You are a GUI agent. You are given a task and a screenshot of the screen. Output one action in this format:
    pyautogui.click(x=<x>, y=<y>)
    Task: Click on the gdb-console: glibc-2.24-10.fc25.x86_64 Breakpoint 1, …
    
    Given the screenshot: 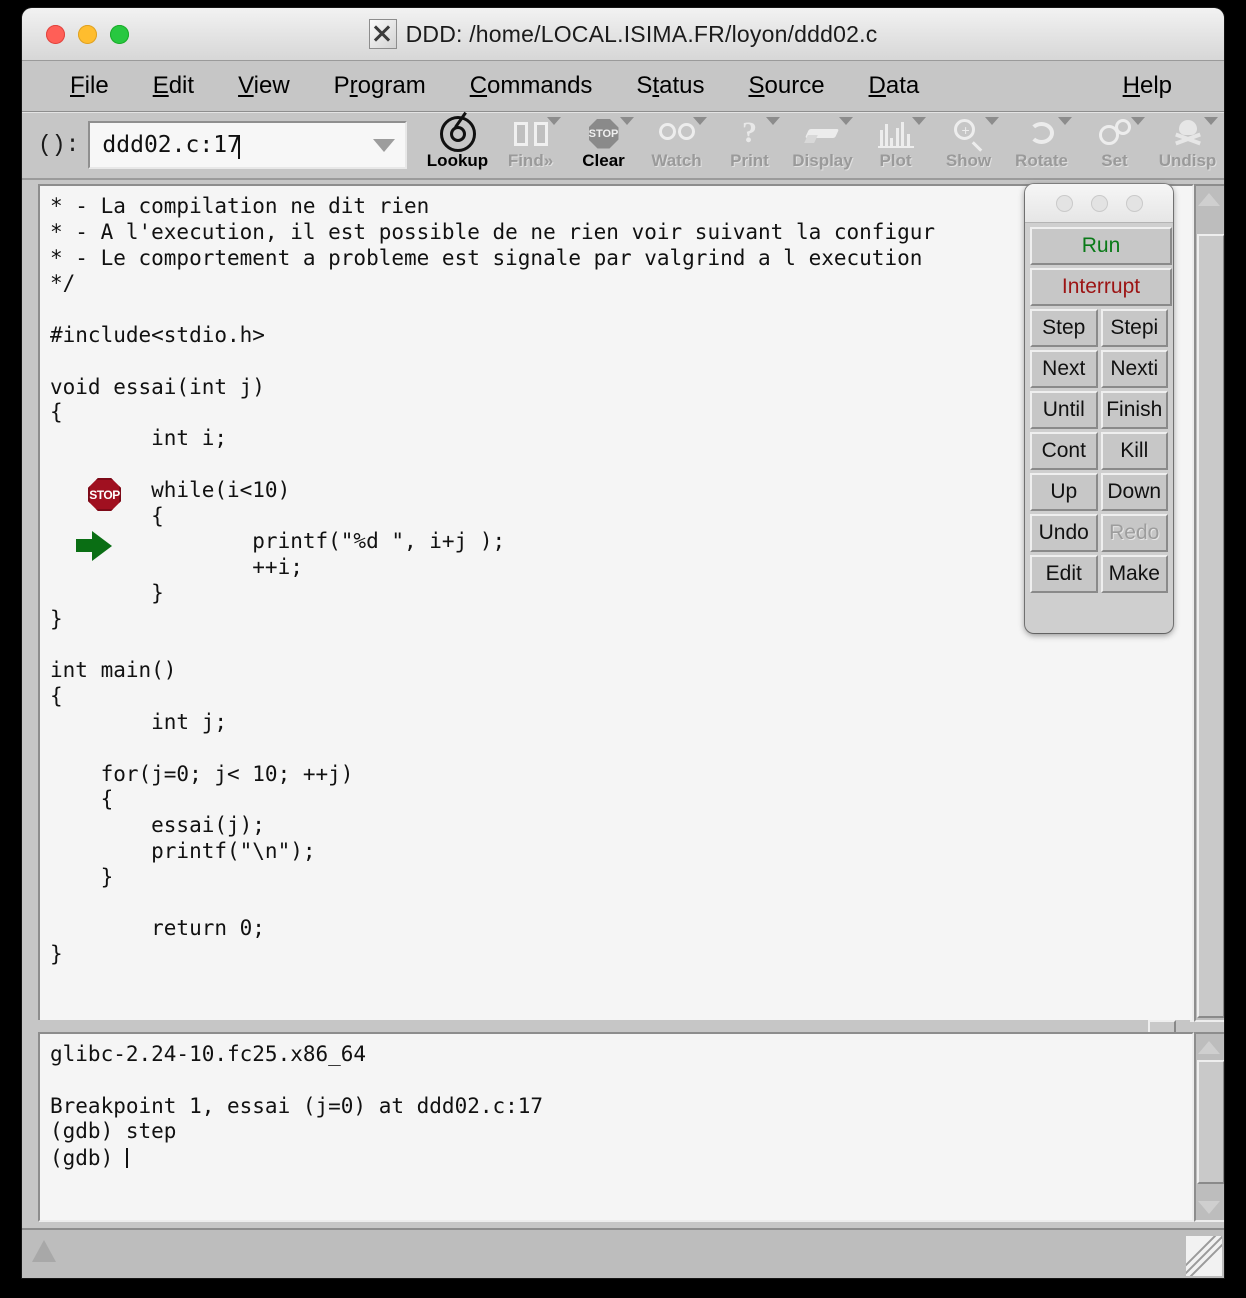 What is the action you would take?
    pyautogui.click(x=616, y=1127)
    